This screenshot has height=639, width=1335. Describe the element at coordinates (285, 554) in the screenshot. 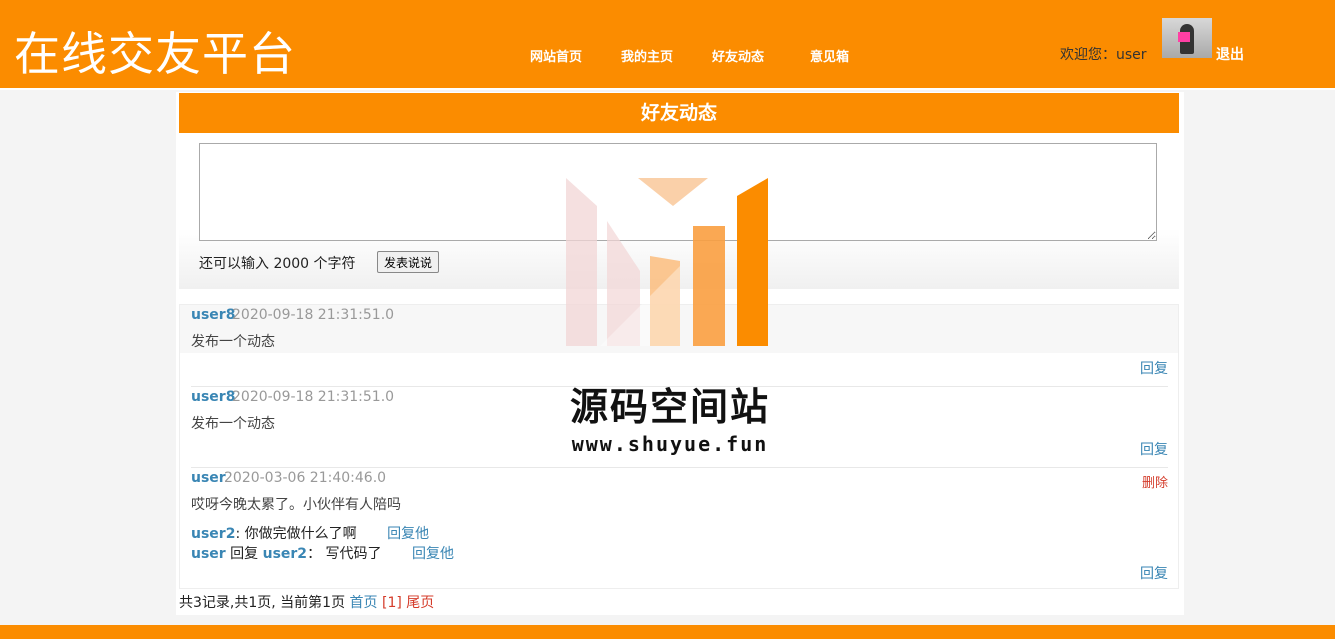

I see `comment-target: user2` at that location.